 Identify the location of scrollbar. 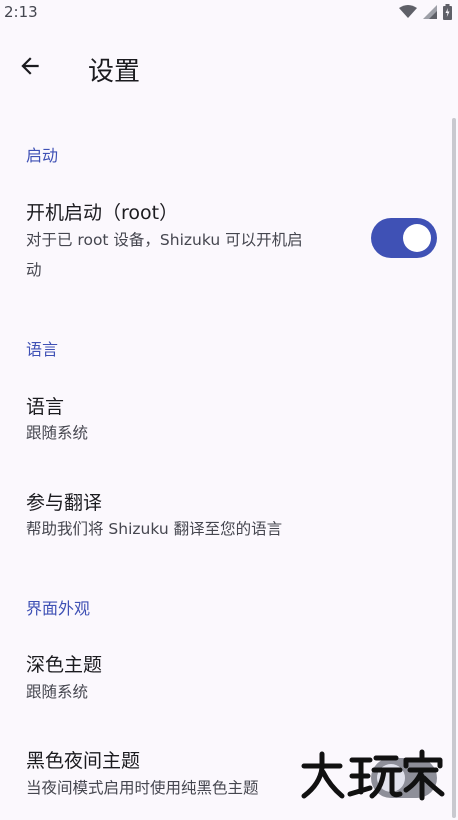
(454, 468).